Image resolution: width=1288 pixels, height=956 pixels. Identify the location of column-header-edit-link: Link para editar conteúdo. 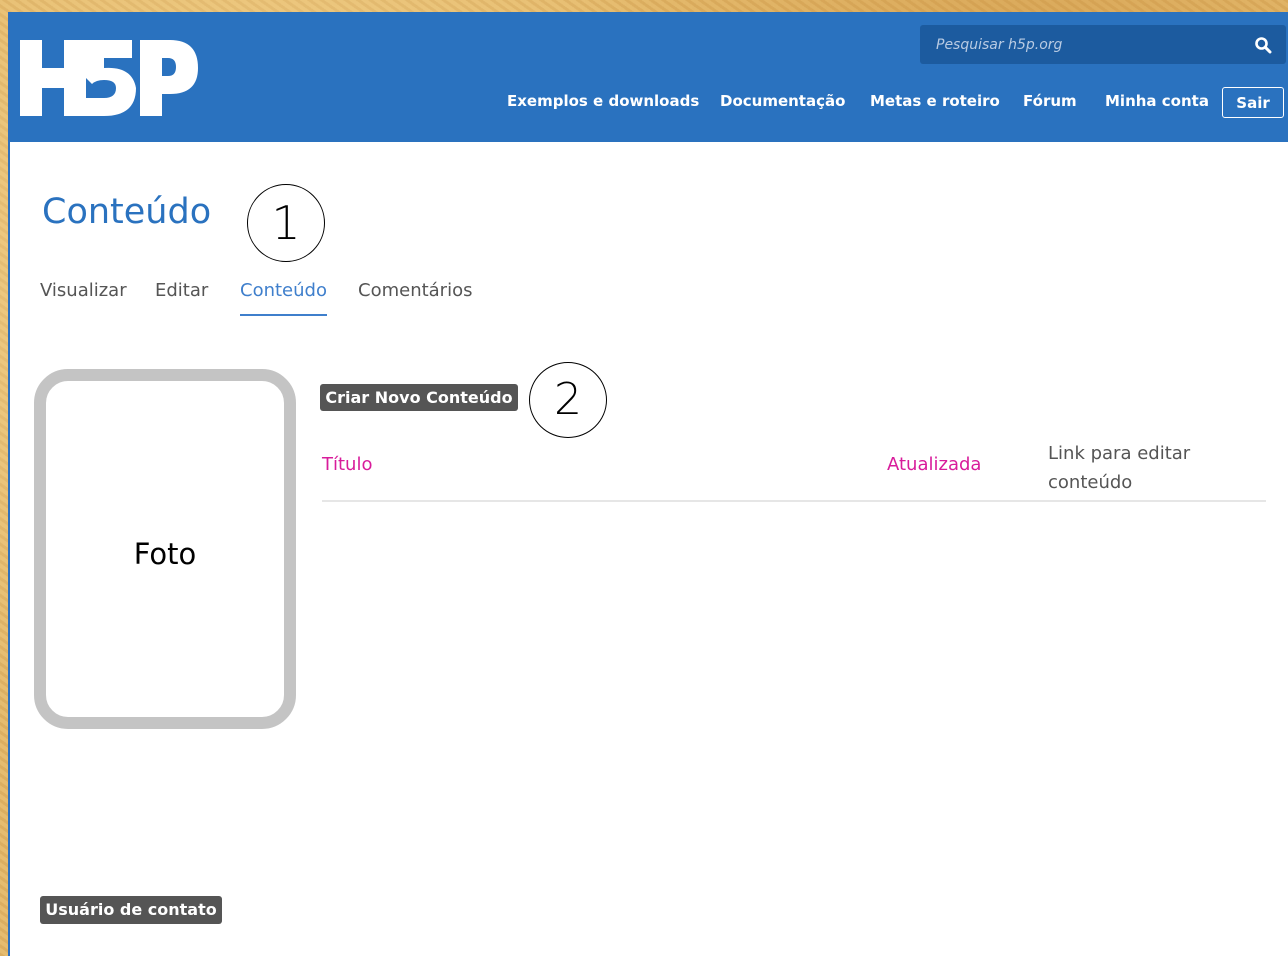
(1119, 468).